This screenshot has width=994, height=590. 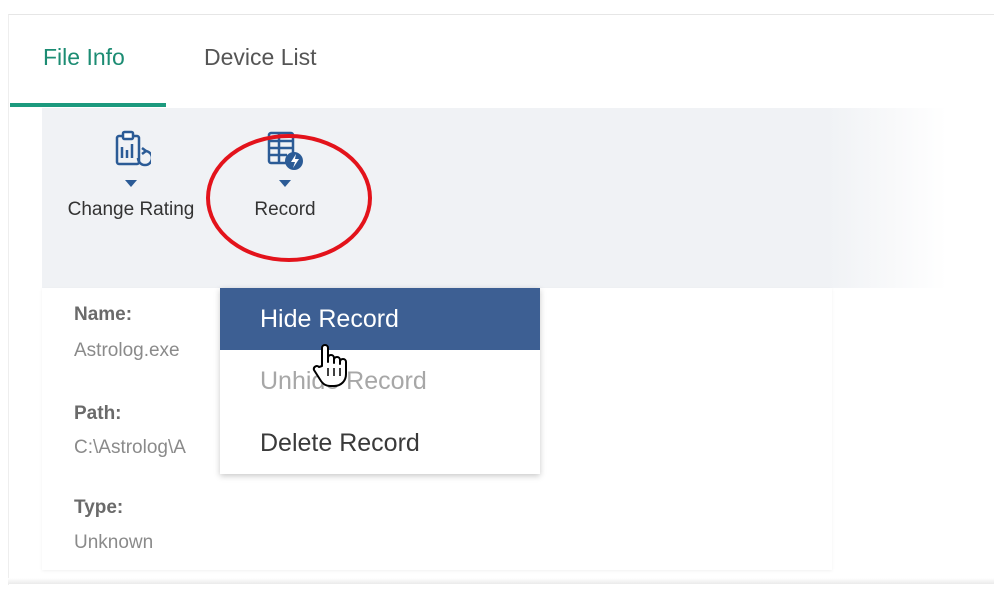 What do you see at coordinates (98, 413) in the screenshot?
I see `path-label: Path:` at bounding box center [98, 413].